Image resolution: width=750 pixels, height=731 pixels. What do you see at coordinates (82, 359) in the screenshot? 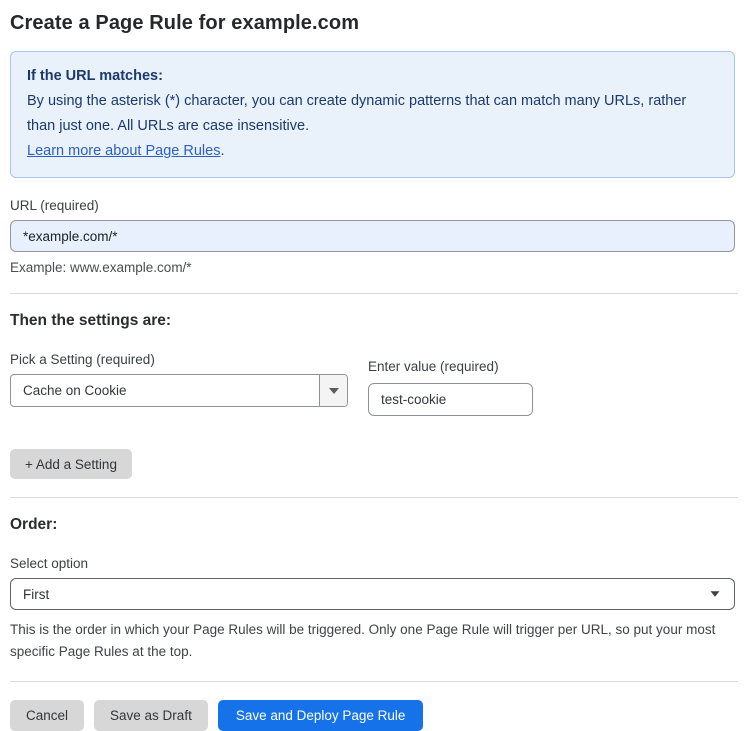
I see `setting-picker-label: Pick a Setting (required)` at bounding box center [82, 359].